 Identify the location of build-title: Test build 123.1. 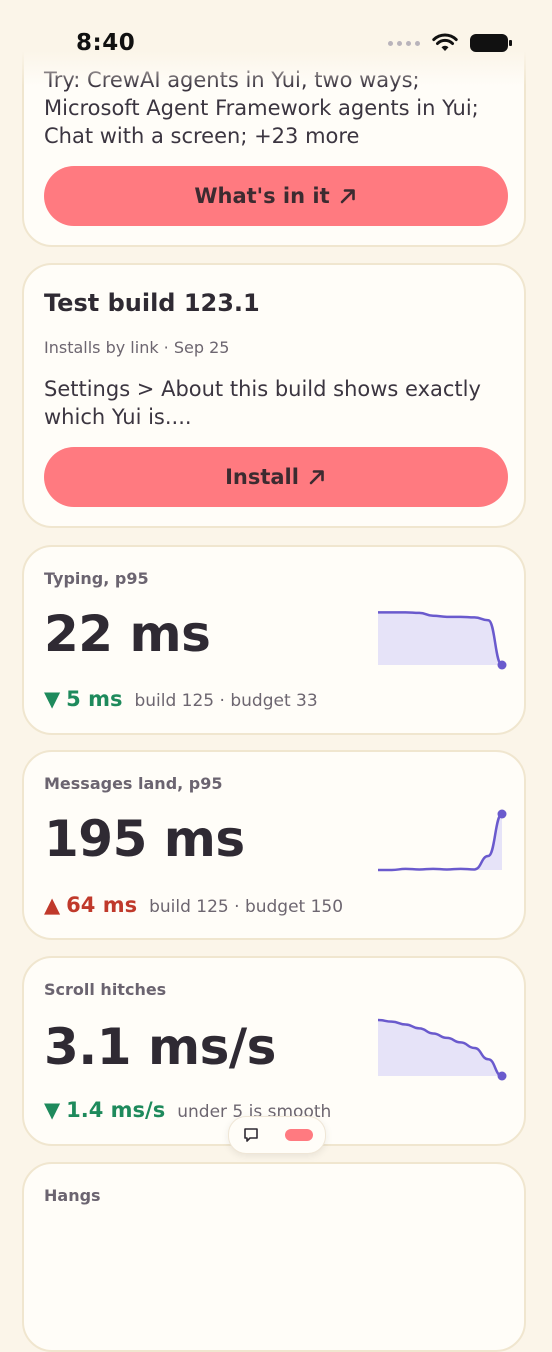
(152, 303).